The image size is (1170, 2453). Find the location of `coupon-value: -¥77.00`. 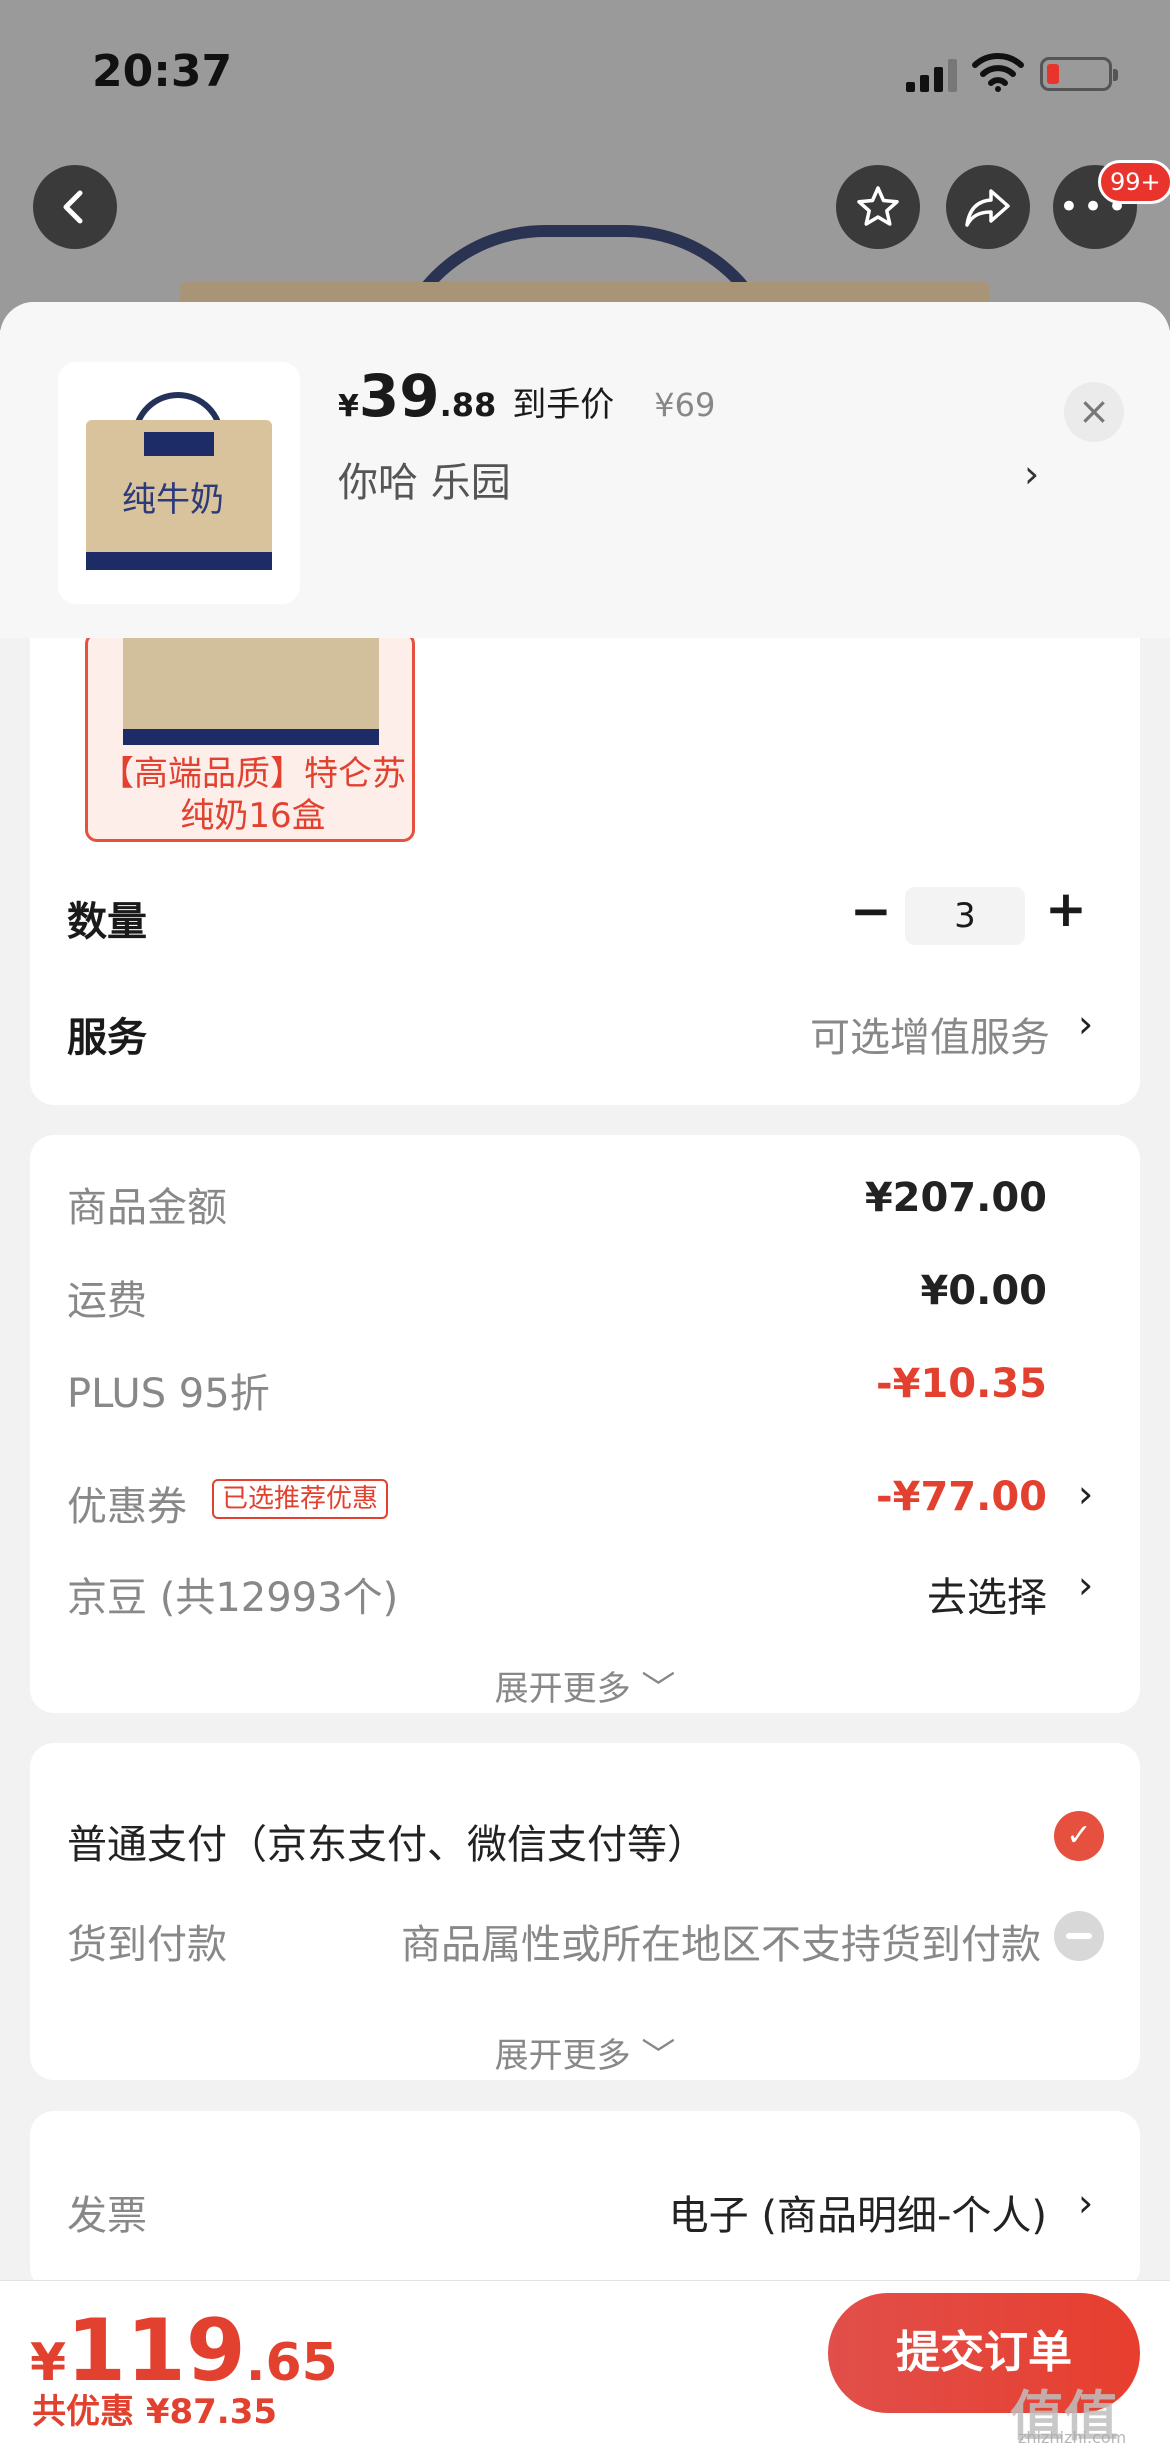

coupon-value: -¥77.00 is located at coordinates (961, 1497).